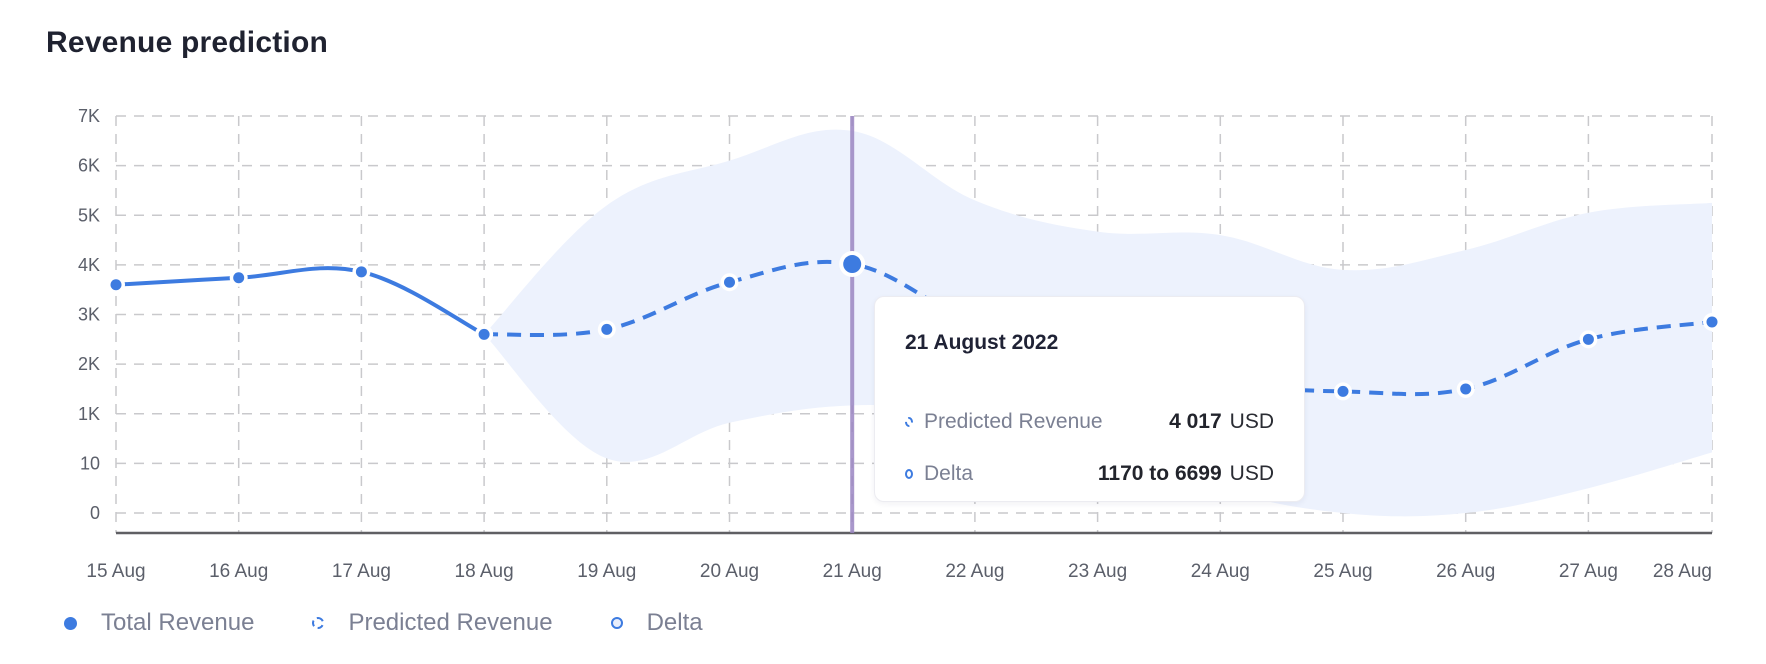  I want to click on tooltip-date: 21 August 2022, so click(982, 342).